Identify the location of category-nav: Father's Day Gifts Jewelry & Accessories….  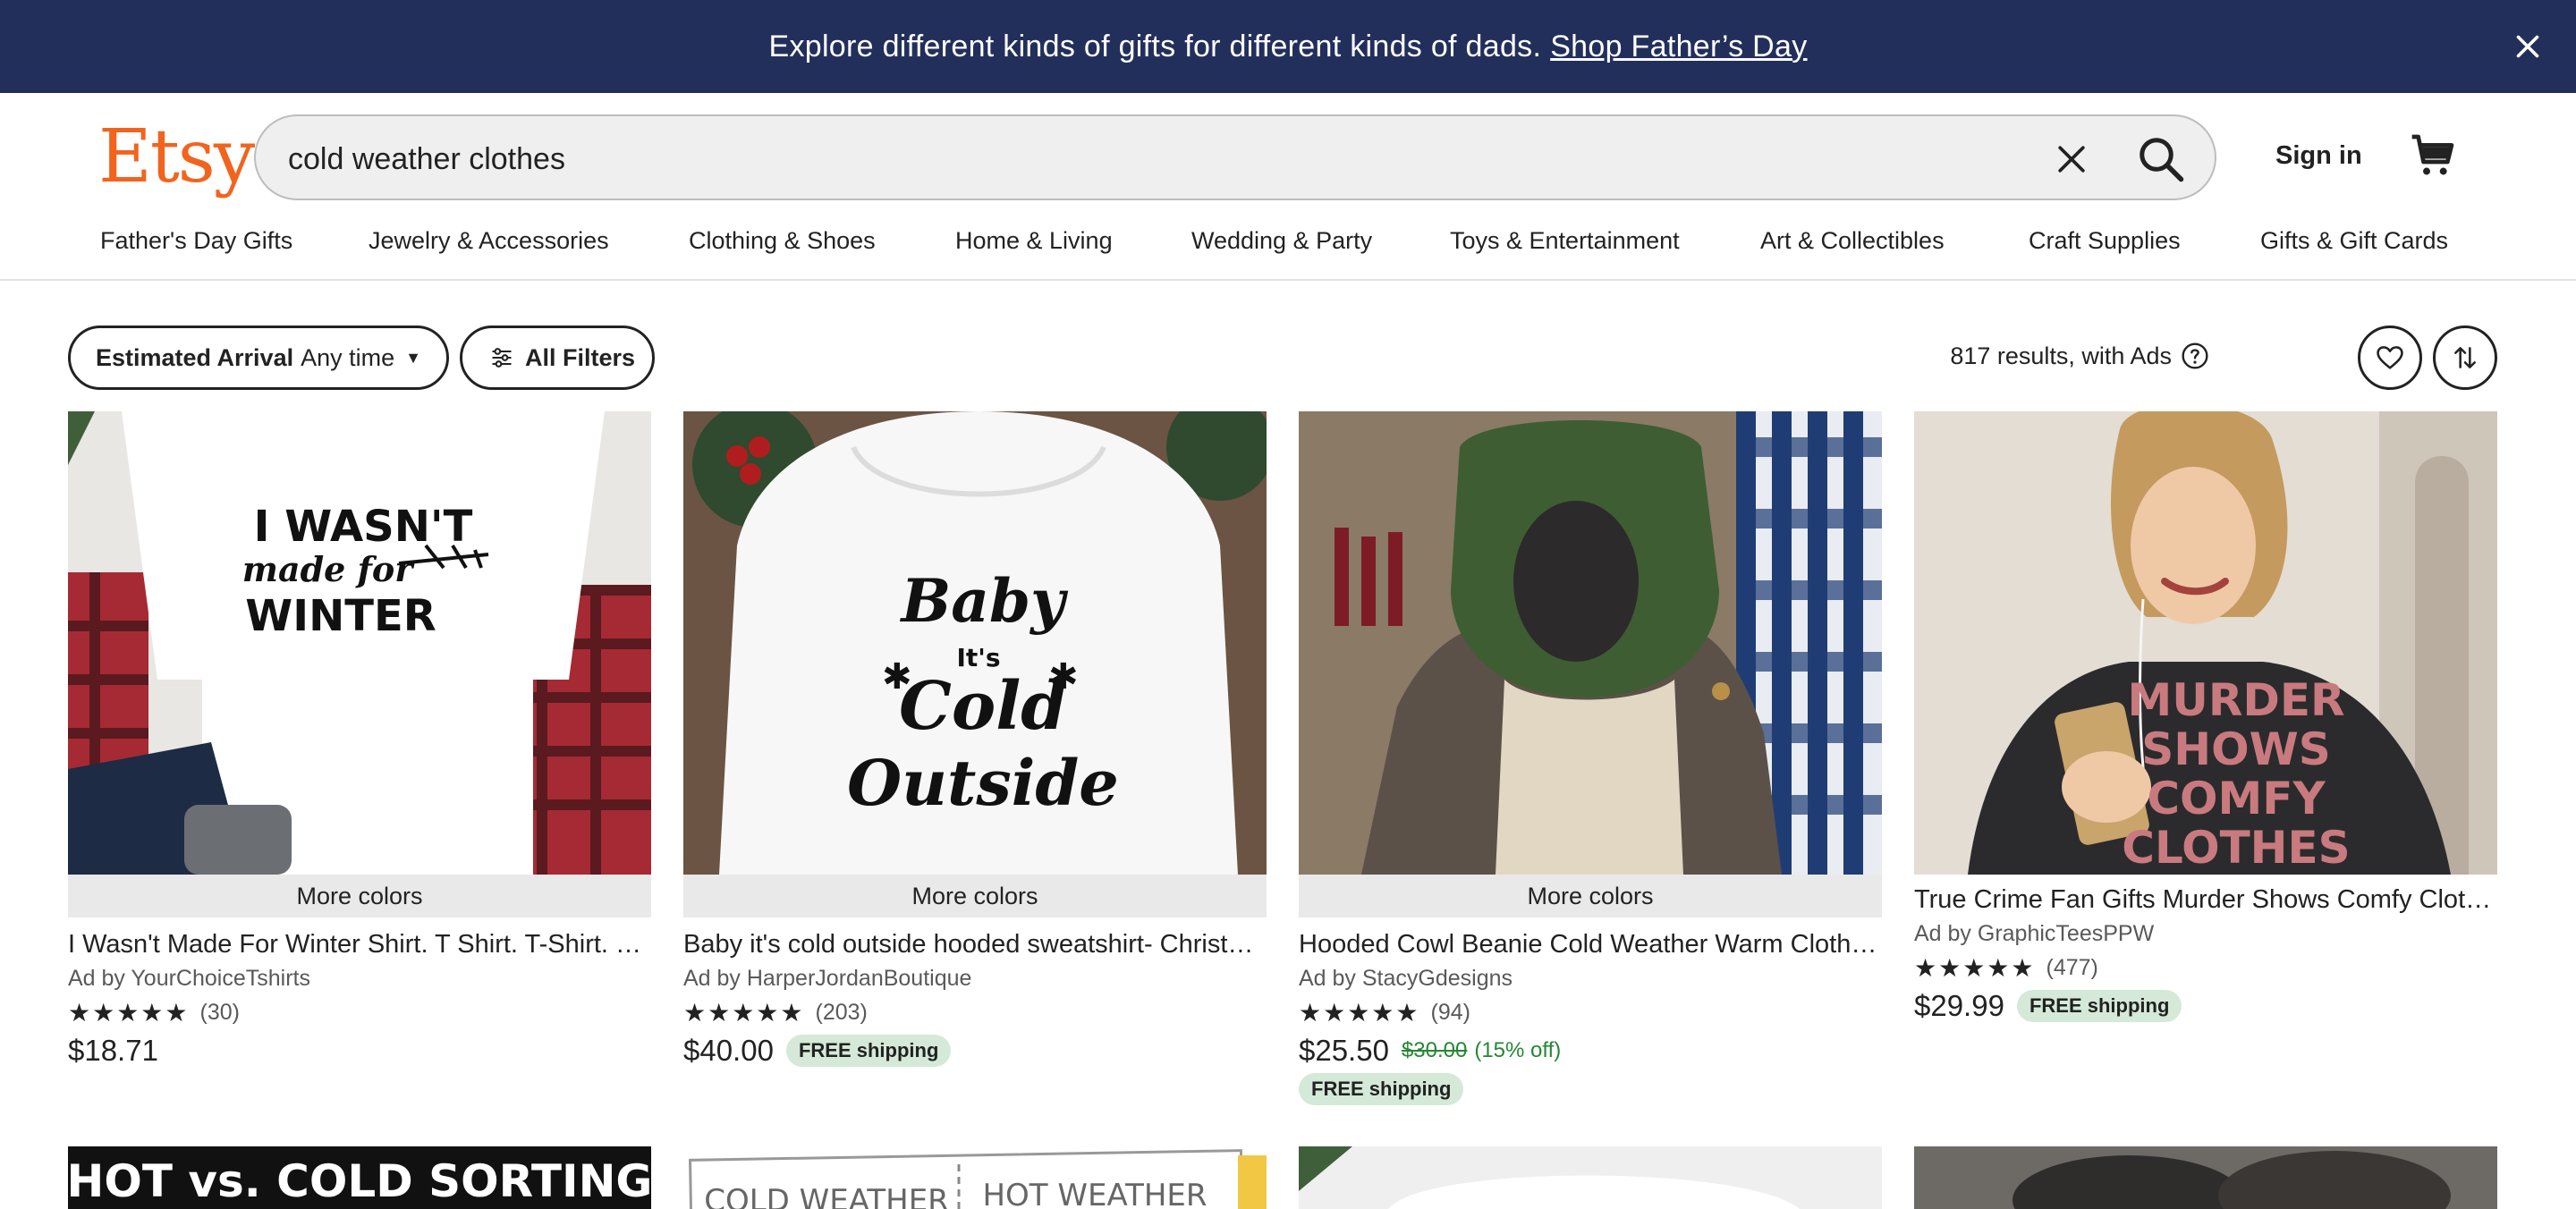
(1288, 252).